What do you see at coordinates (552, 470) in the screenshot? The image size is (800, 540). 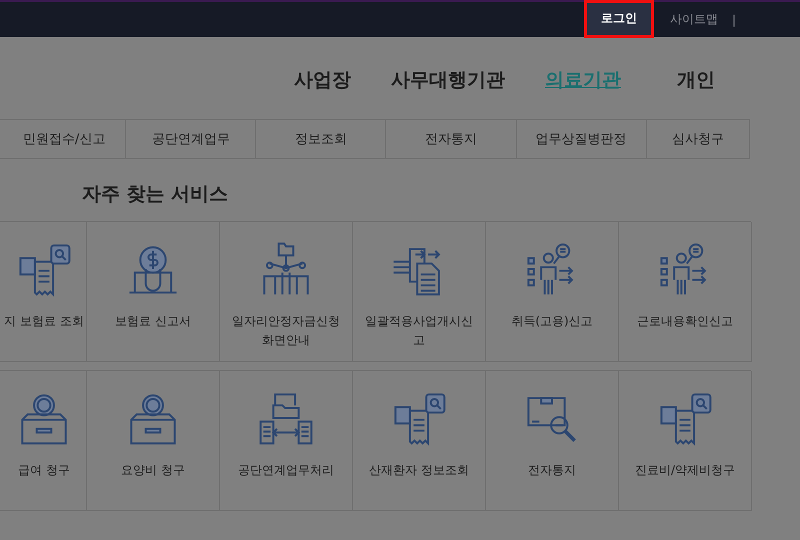 I see `service-label: 전자통지` at bounding box center [552, 470].